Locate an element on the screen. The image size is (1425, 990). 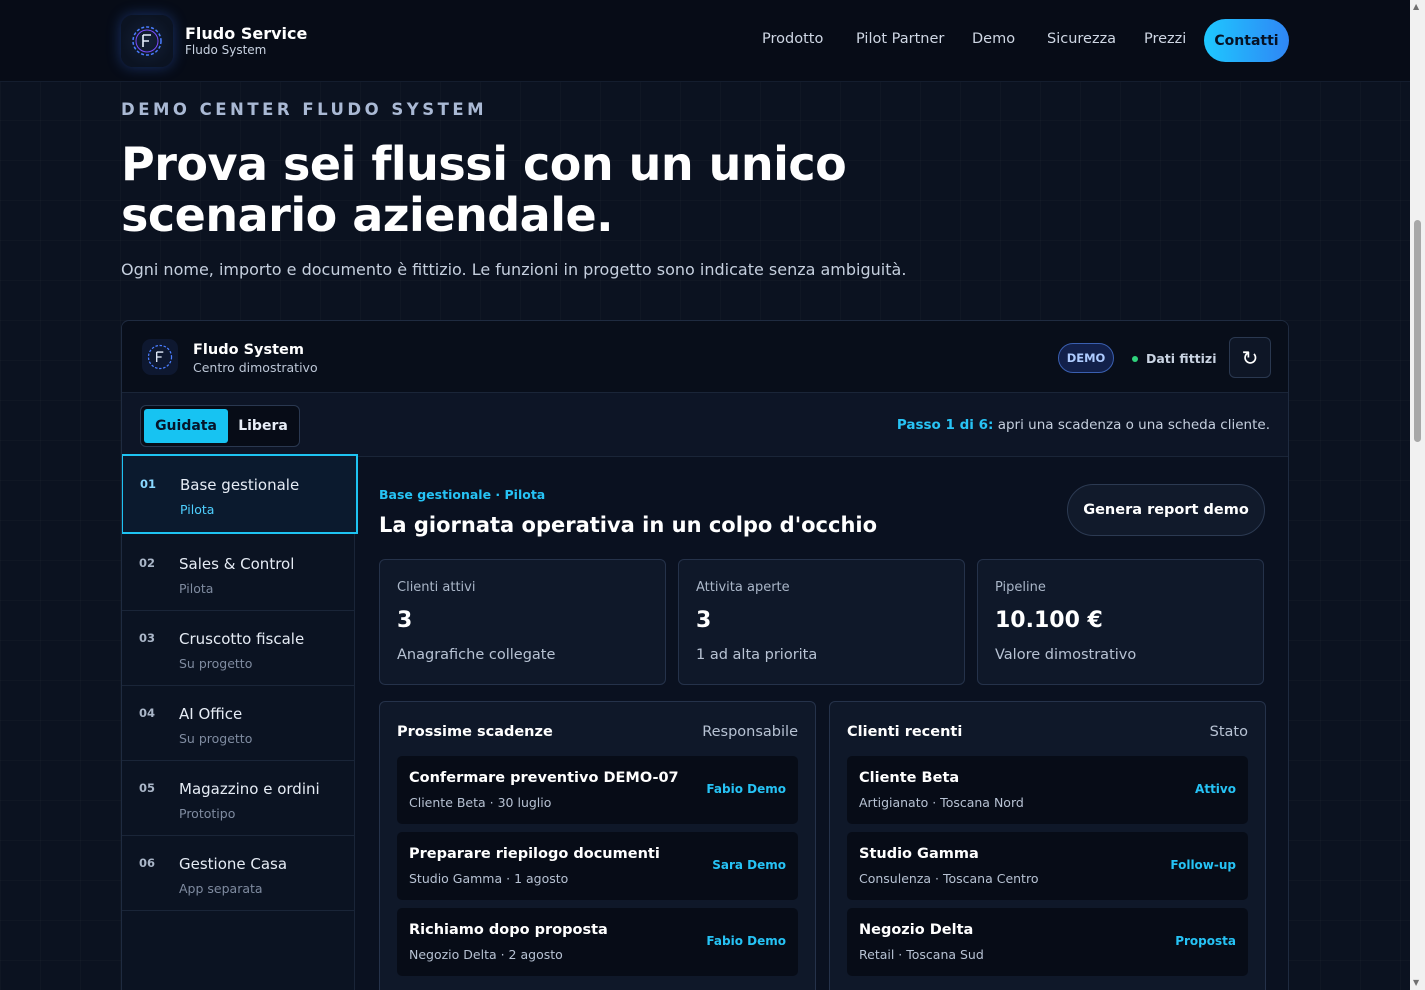
deadline-title: Preparare riepilogo documenti is located at coordinates (534, 854).